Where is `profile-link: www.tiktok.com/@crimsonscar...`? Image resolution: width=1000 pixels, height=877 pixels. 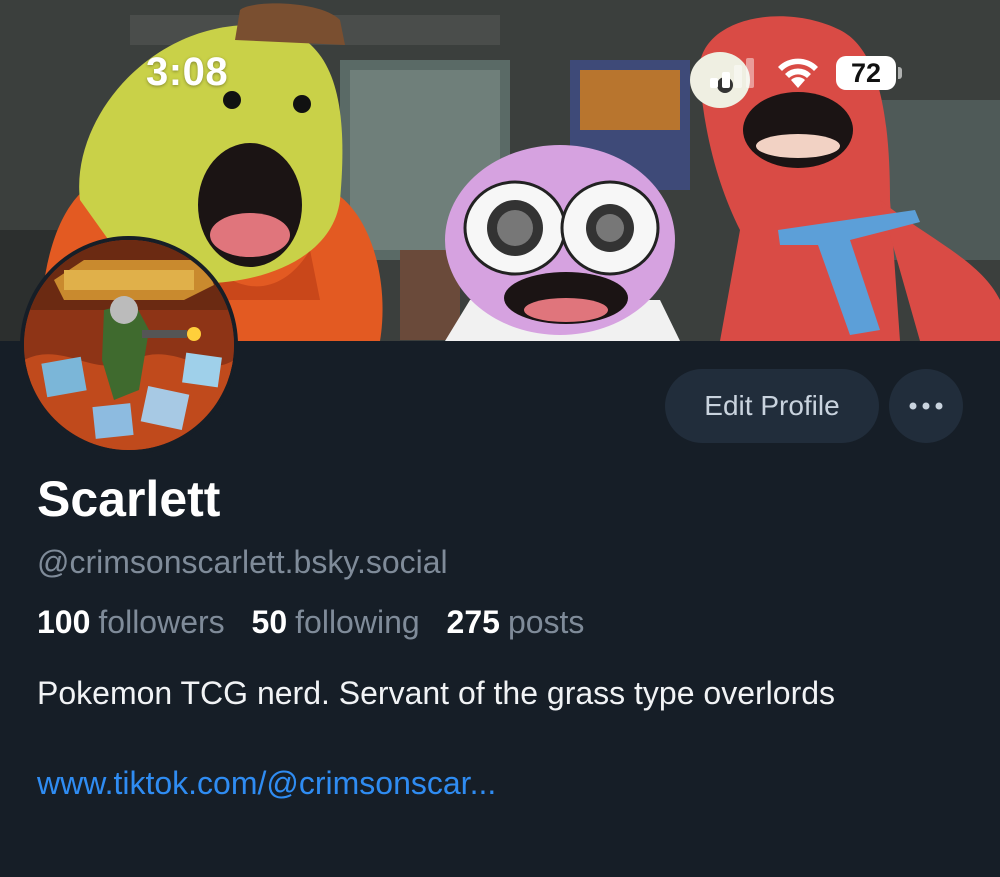
profile-link: www.tiktok.com/@crimsonscar... is located at coordinates (266, 783).